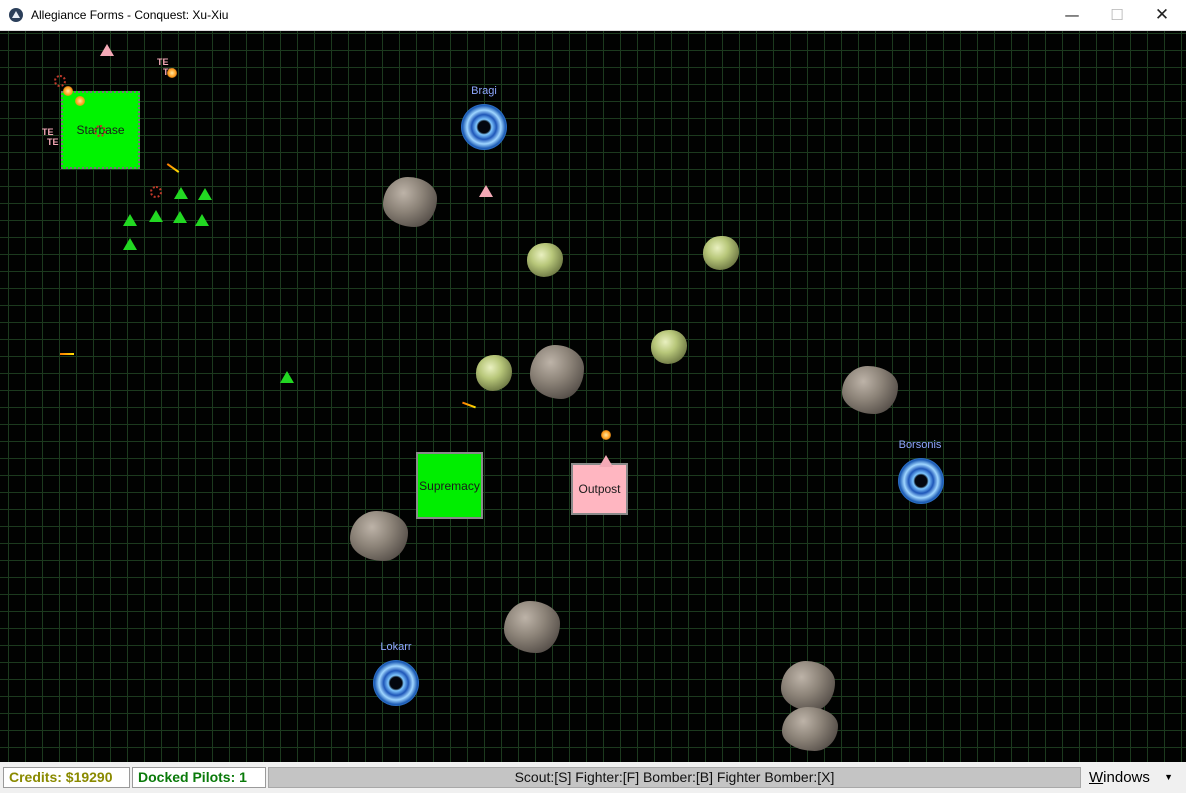 The height and width of the screenshot is (793, 1186). What do you see at coordinates (920, 445) in the screenshot?
I see `aleph-label-borsonis: Borsonis` at bounding box center [920, 445].